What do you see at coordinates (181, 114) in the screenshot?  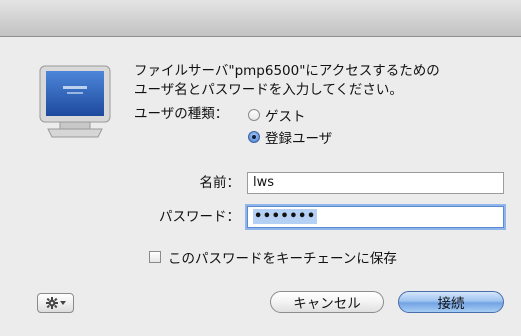 I see `user-type-label: ユーザの種類：` at bounding box center [181, 114].